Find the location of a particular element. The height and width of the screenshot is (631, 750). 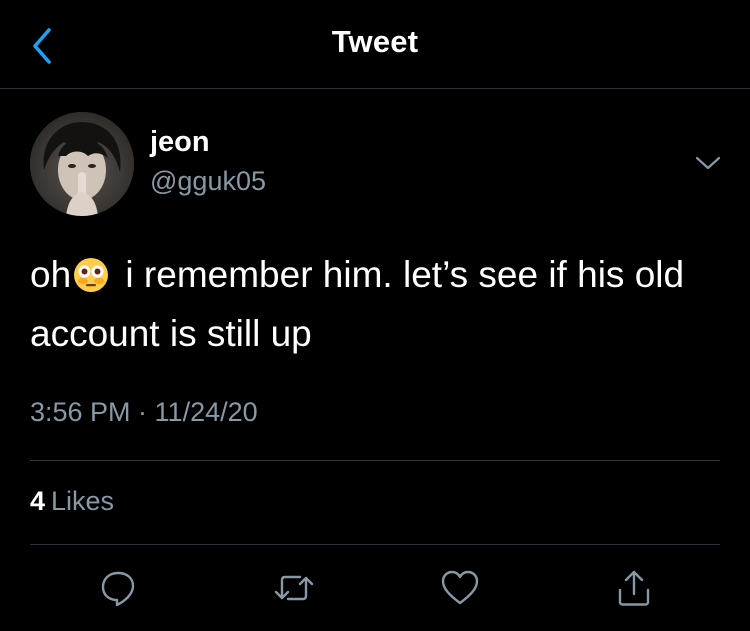

avatar-photo is located at coordinates (82, 164).